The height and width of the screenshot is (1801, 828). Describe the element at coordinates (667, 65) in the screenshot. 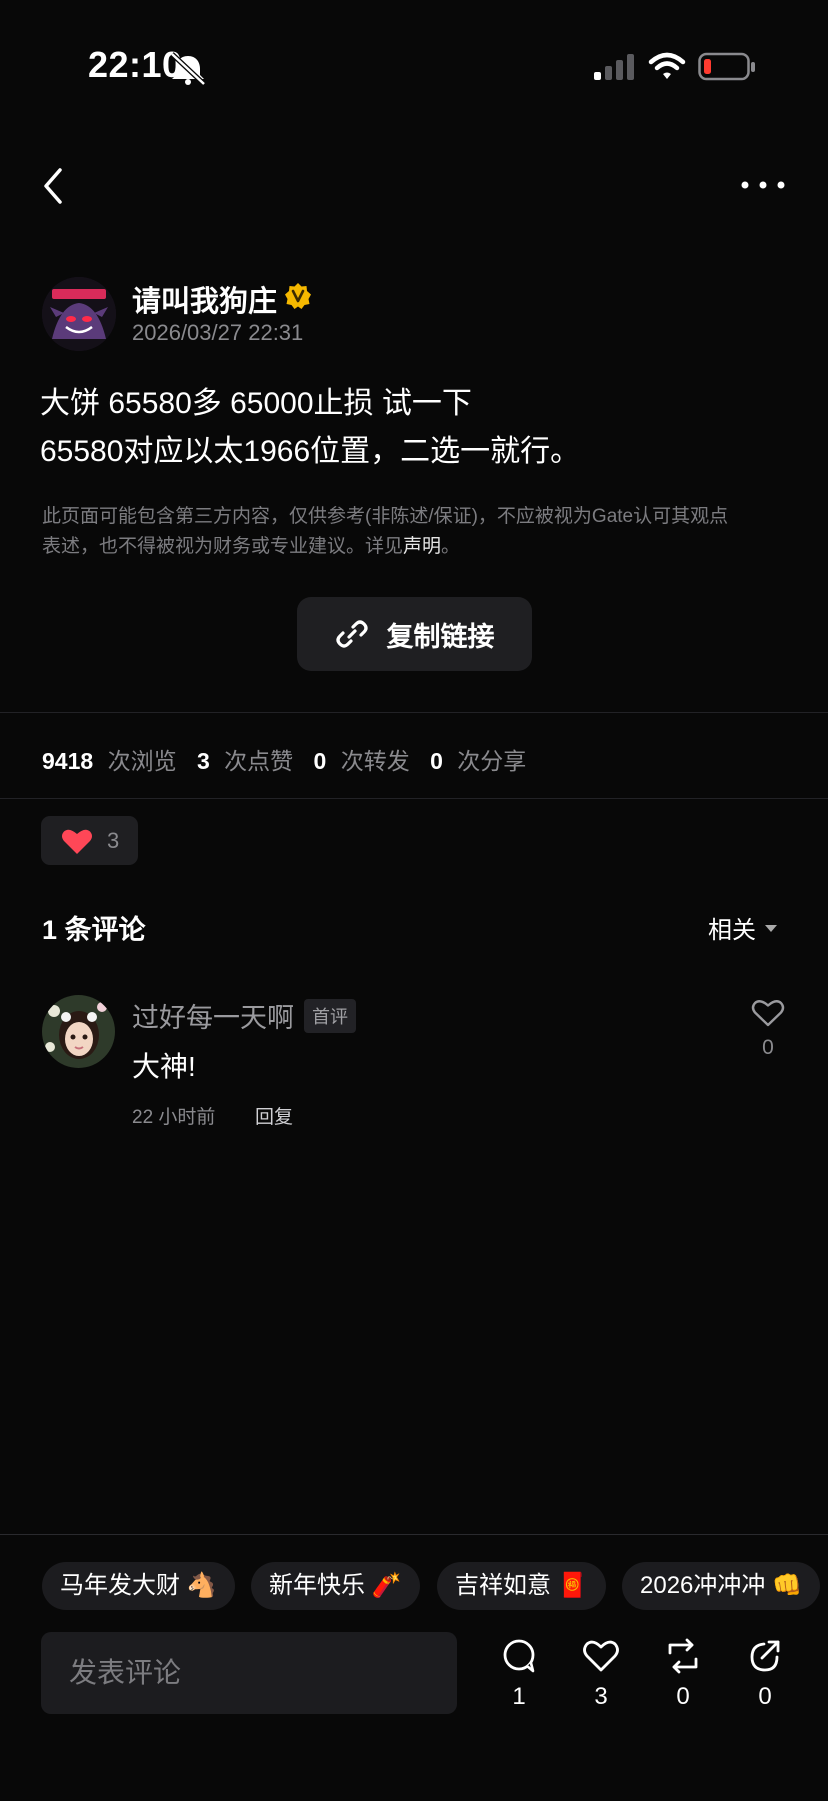

I see `wifi-icon` at that location.